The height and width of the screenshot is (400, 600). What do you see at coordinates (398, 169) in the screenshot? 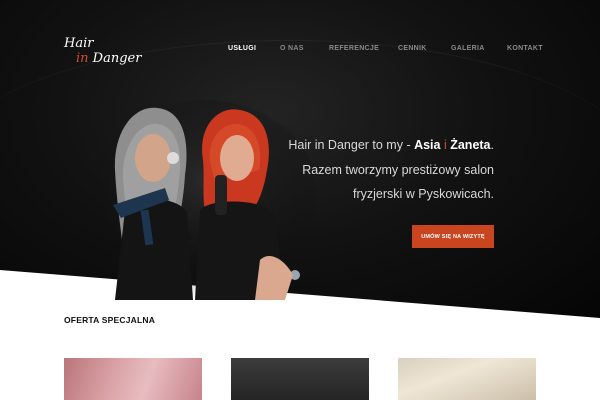
I see `tagline-line2: Razem tworzymy prestiżowy salon` at bounding box center [398, 169].